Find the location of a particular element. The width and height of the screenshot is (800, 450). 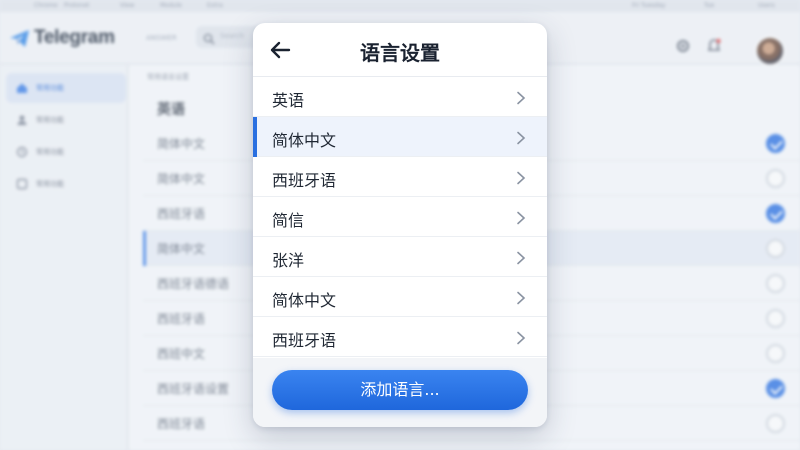

language-item: 英语 is located at coordinates (400, 97).